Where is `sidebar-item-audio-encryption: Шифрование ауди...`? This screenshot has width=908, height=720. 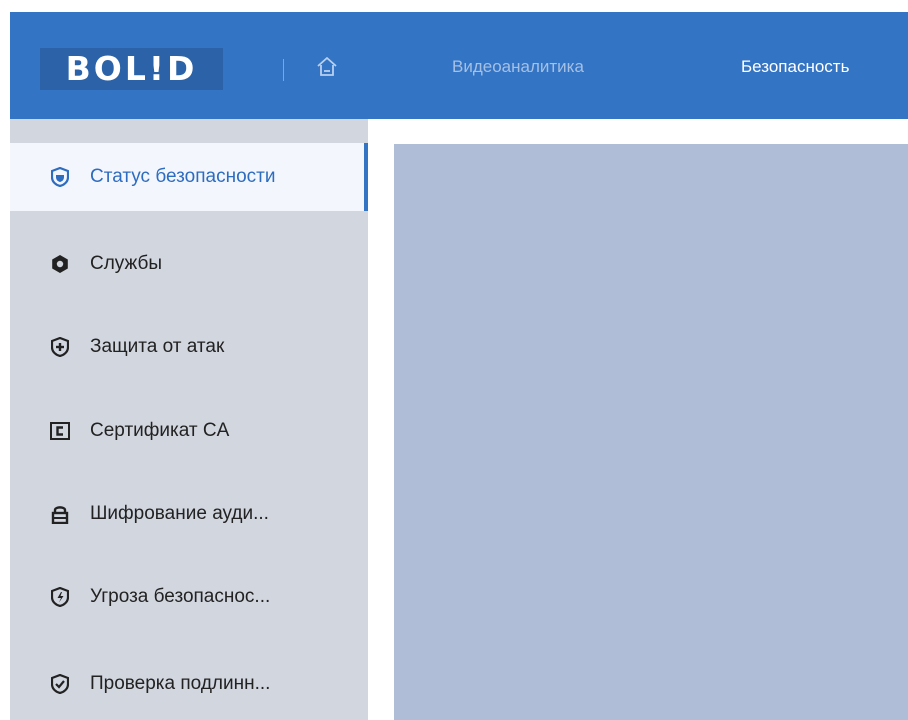
sidebar-item-audio-encryption: Шифрование ауди... is located at coordinates (187, 514).